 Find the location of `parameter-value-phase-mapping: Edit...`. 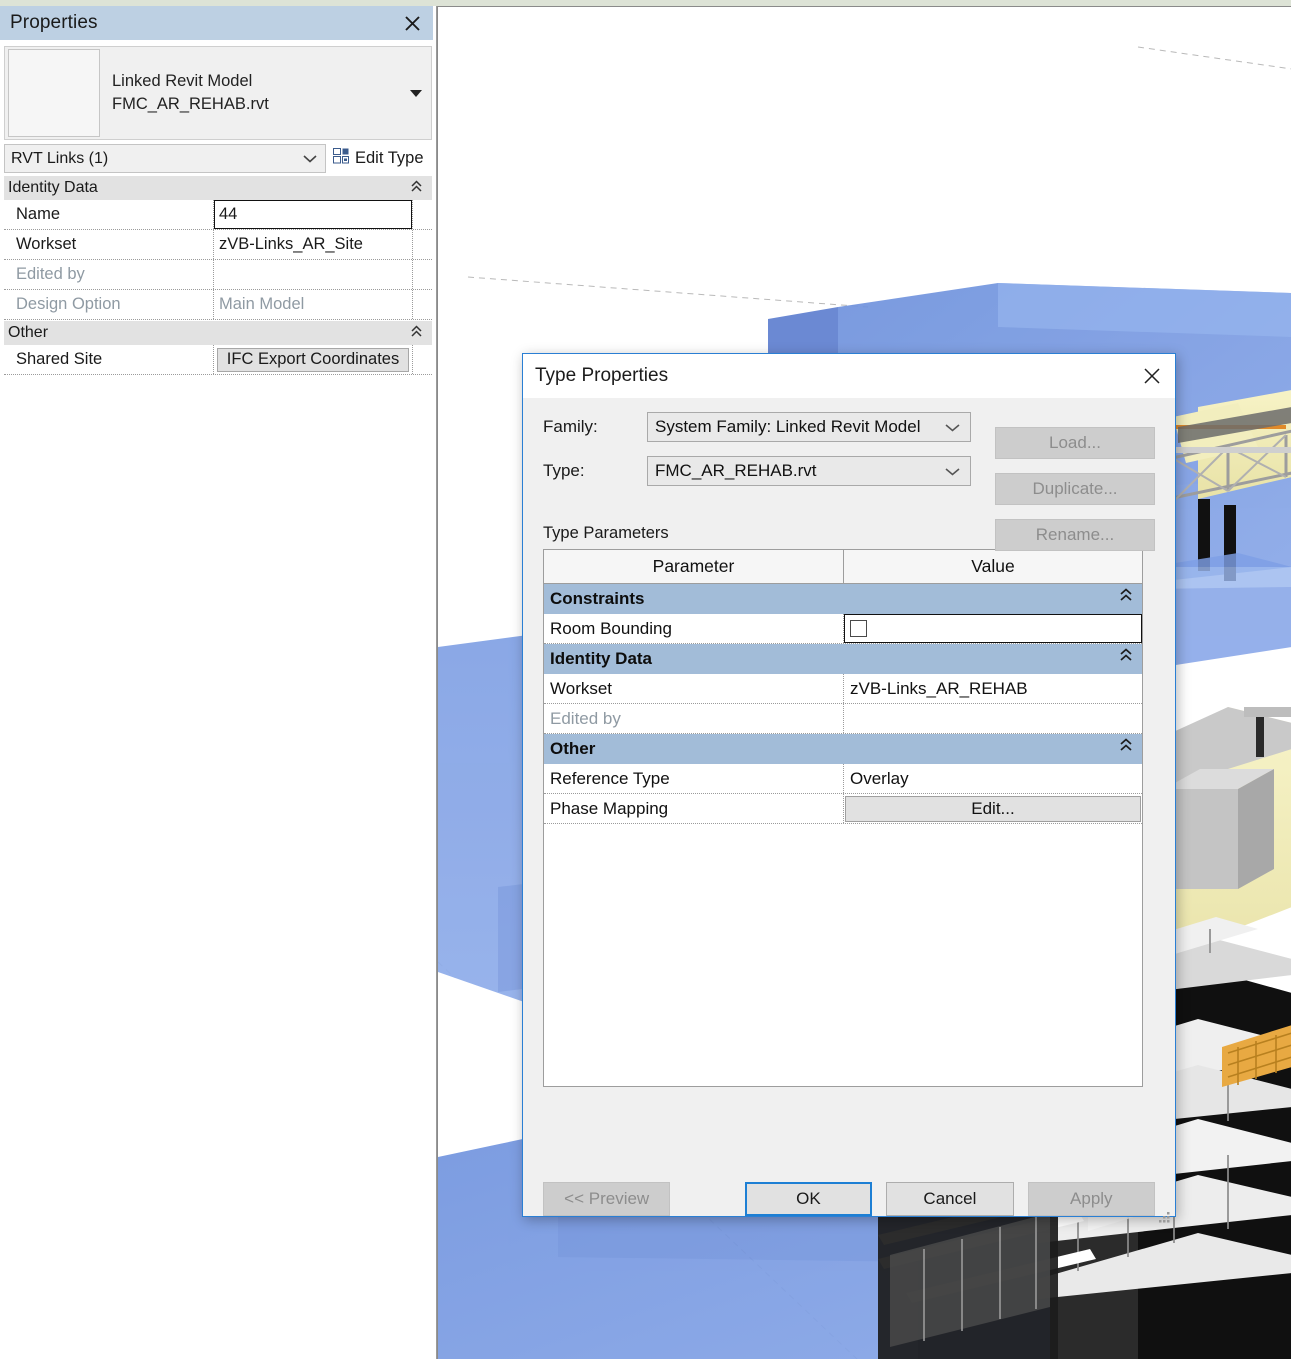

parameter-value-phase-mapping: Edit... is located at coordinates (993, 808).